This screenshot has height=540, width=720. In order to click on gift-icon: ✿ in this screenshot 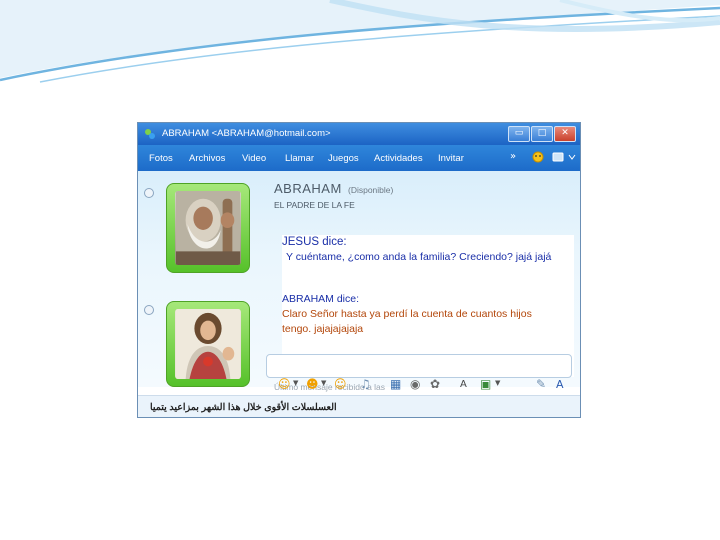, I will do `click(435, 384)`.